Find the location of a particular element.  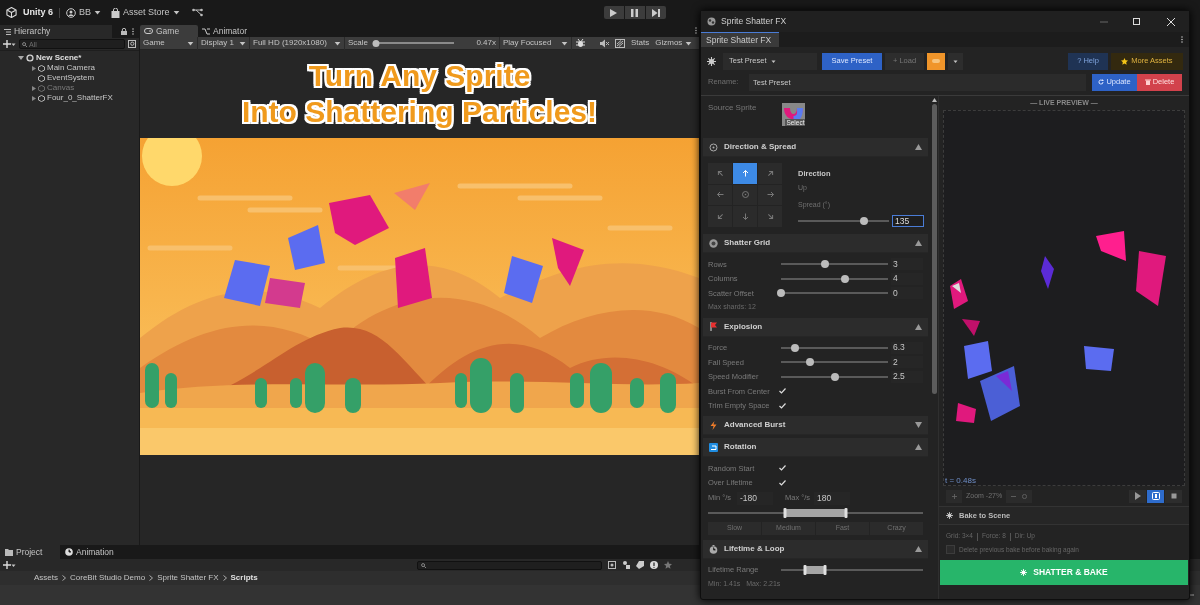

asset-store-button: Asset Store is located at coordinates (145, 12).